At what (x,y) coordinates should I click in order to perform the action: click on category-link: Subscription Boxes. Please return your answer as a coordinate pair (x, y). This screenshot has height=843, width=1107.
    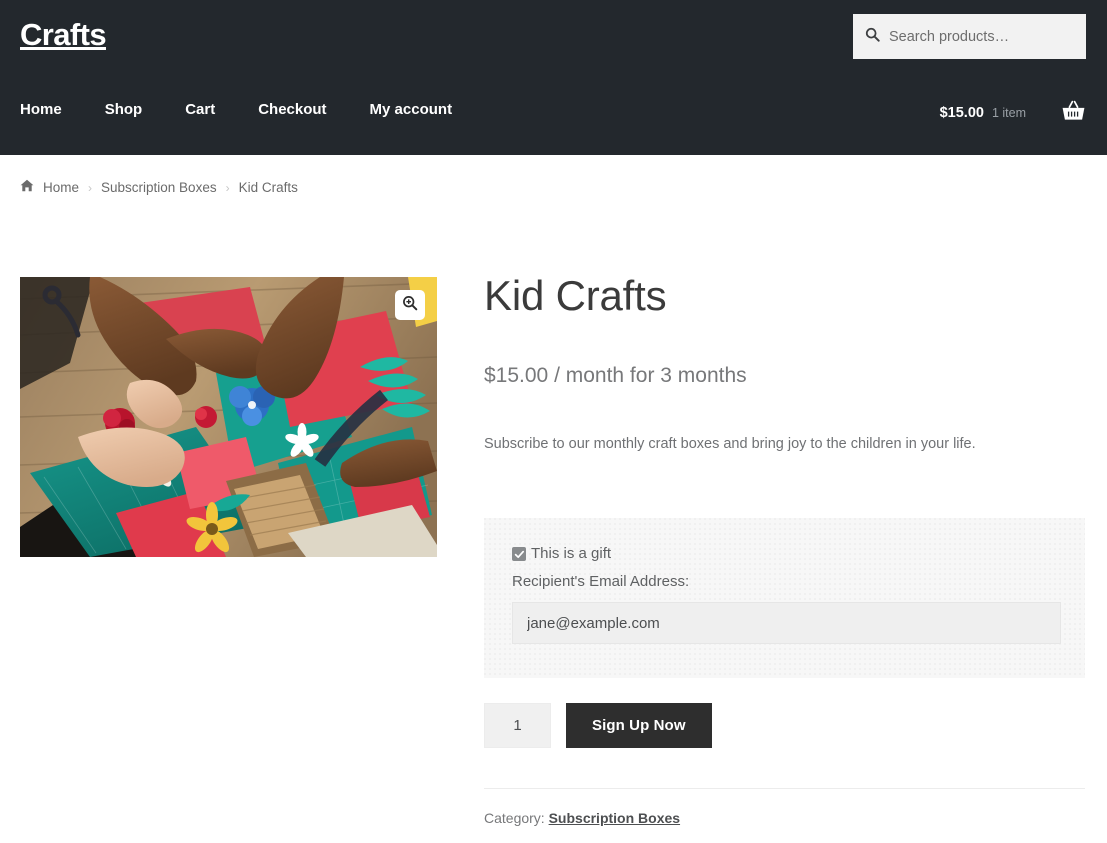
    Looking at the image, I should click on (614, 818).